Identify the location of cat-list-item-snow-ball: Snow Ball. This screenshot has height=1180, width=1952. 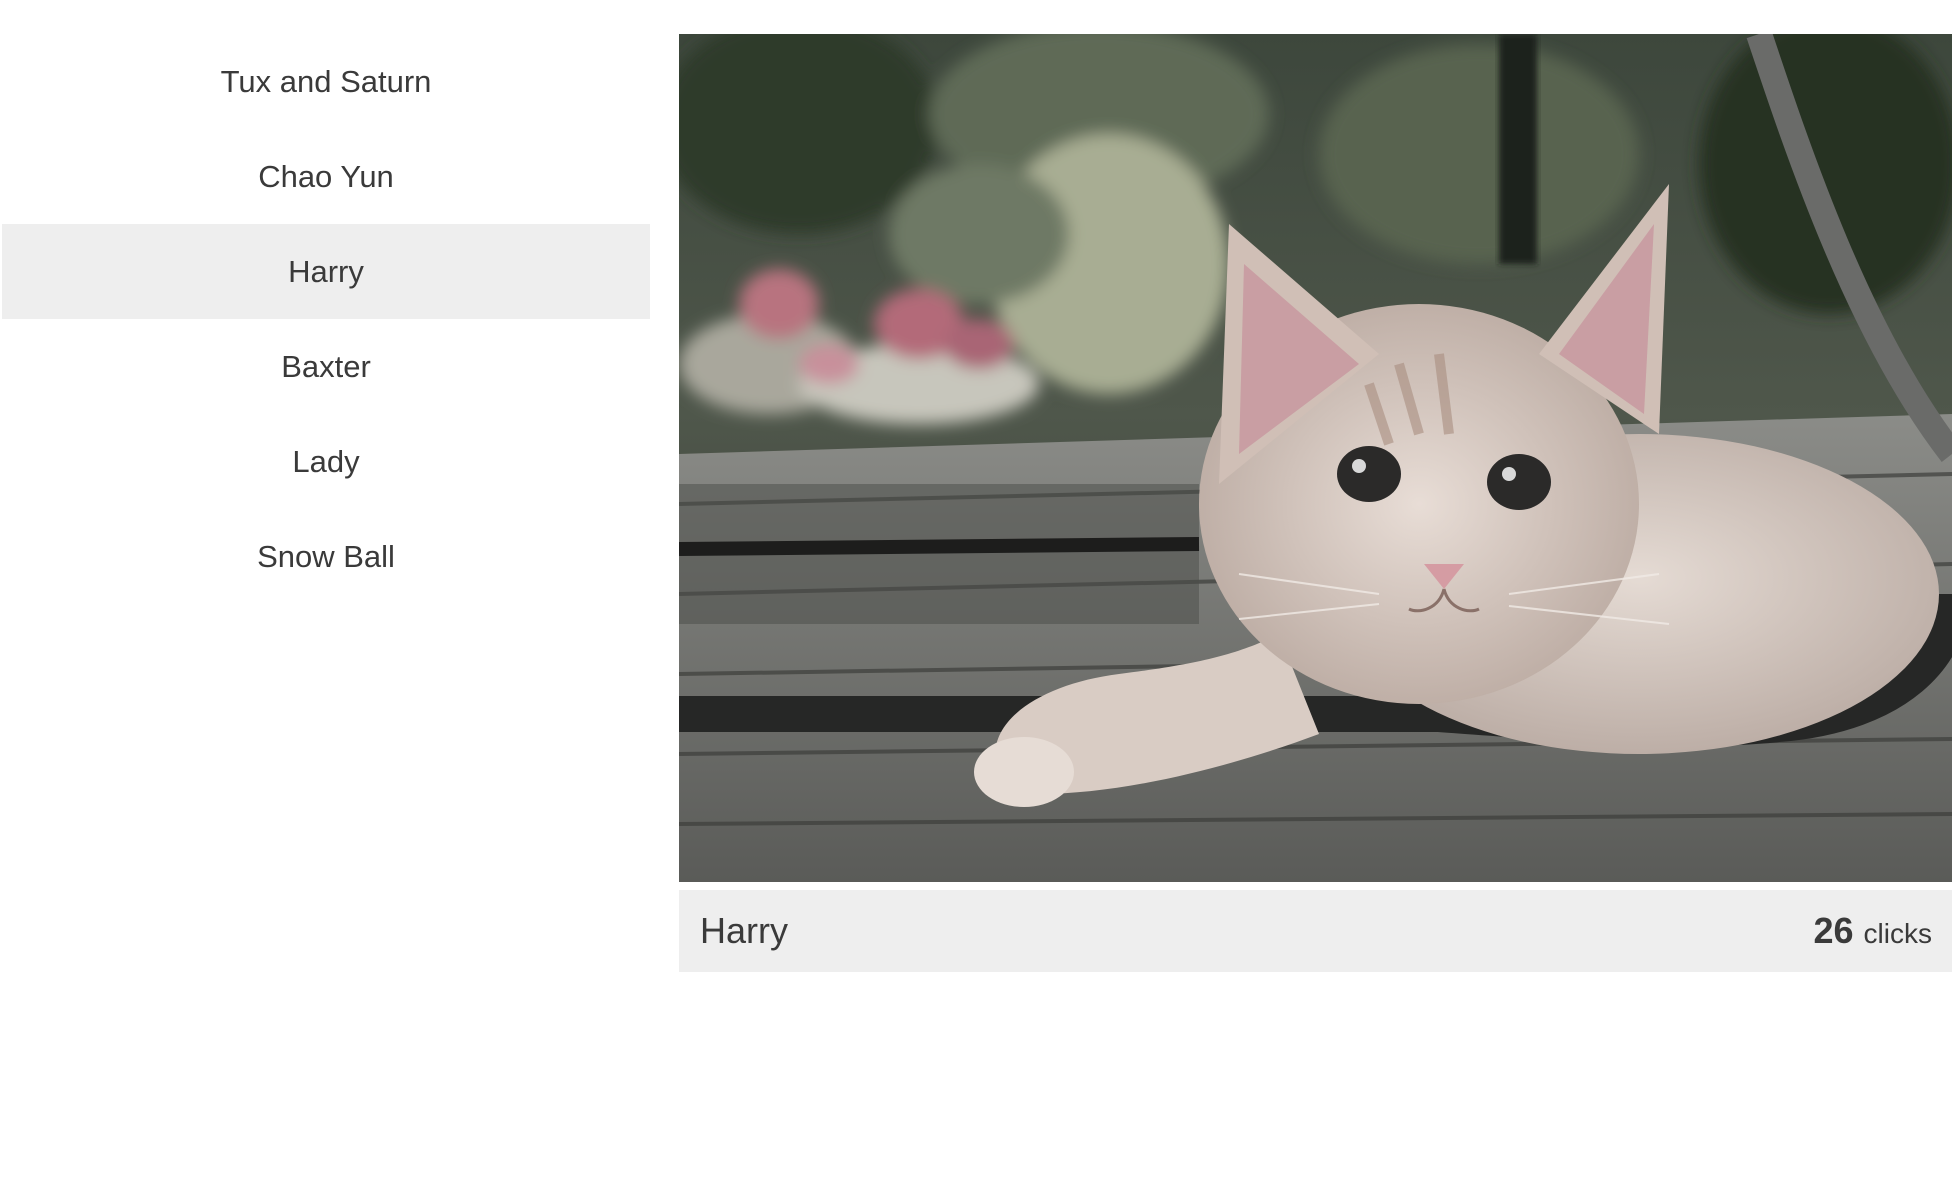
(326, 556).